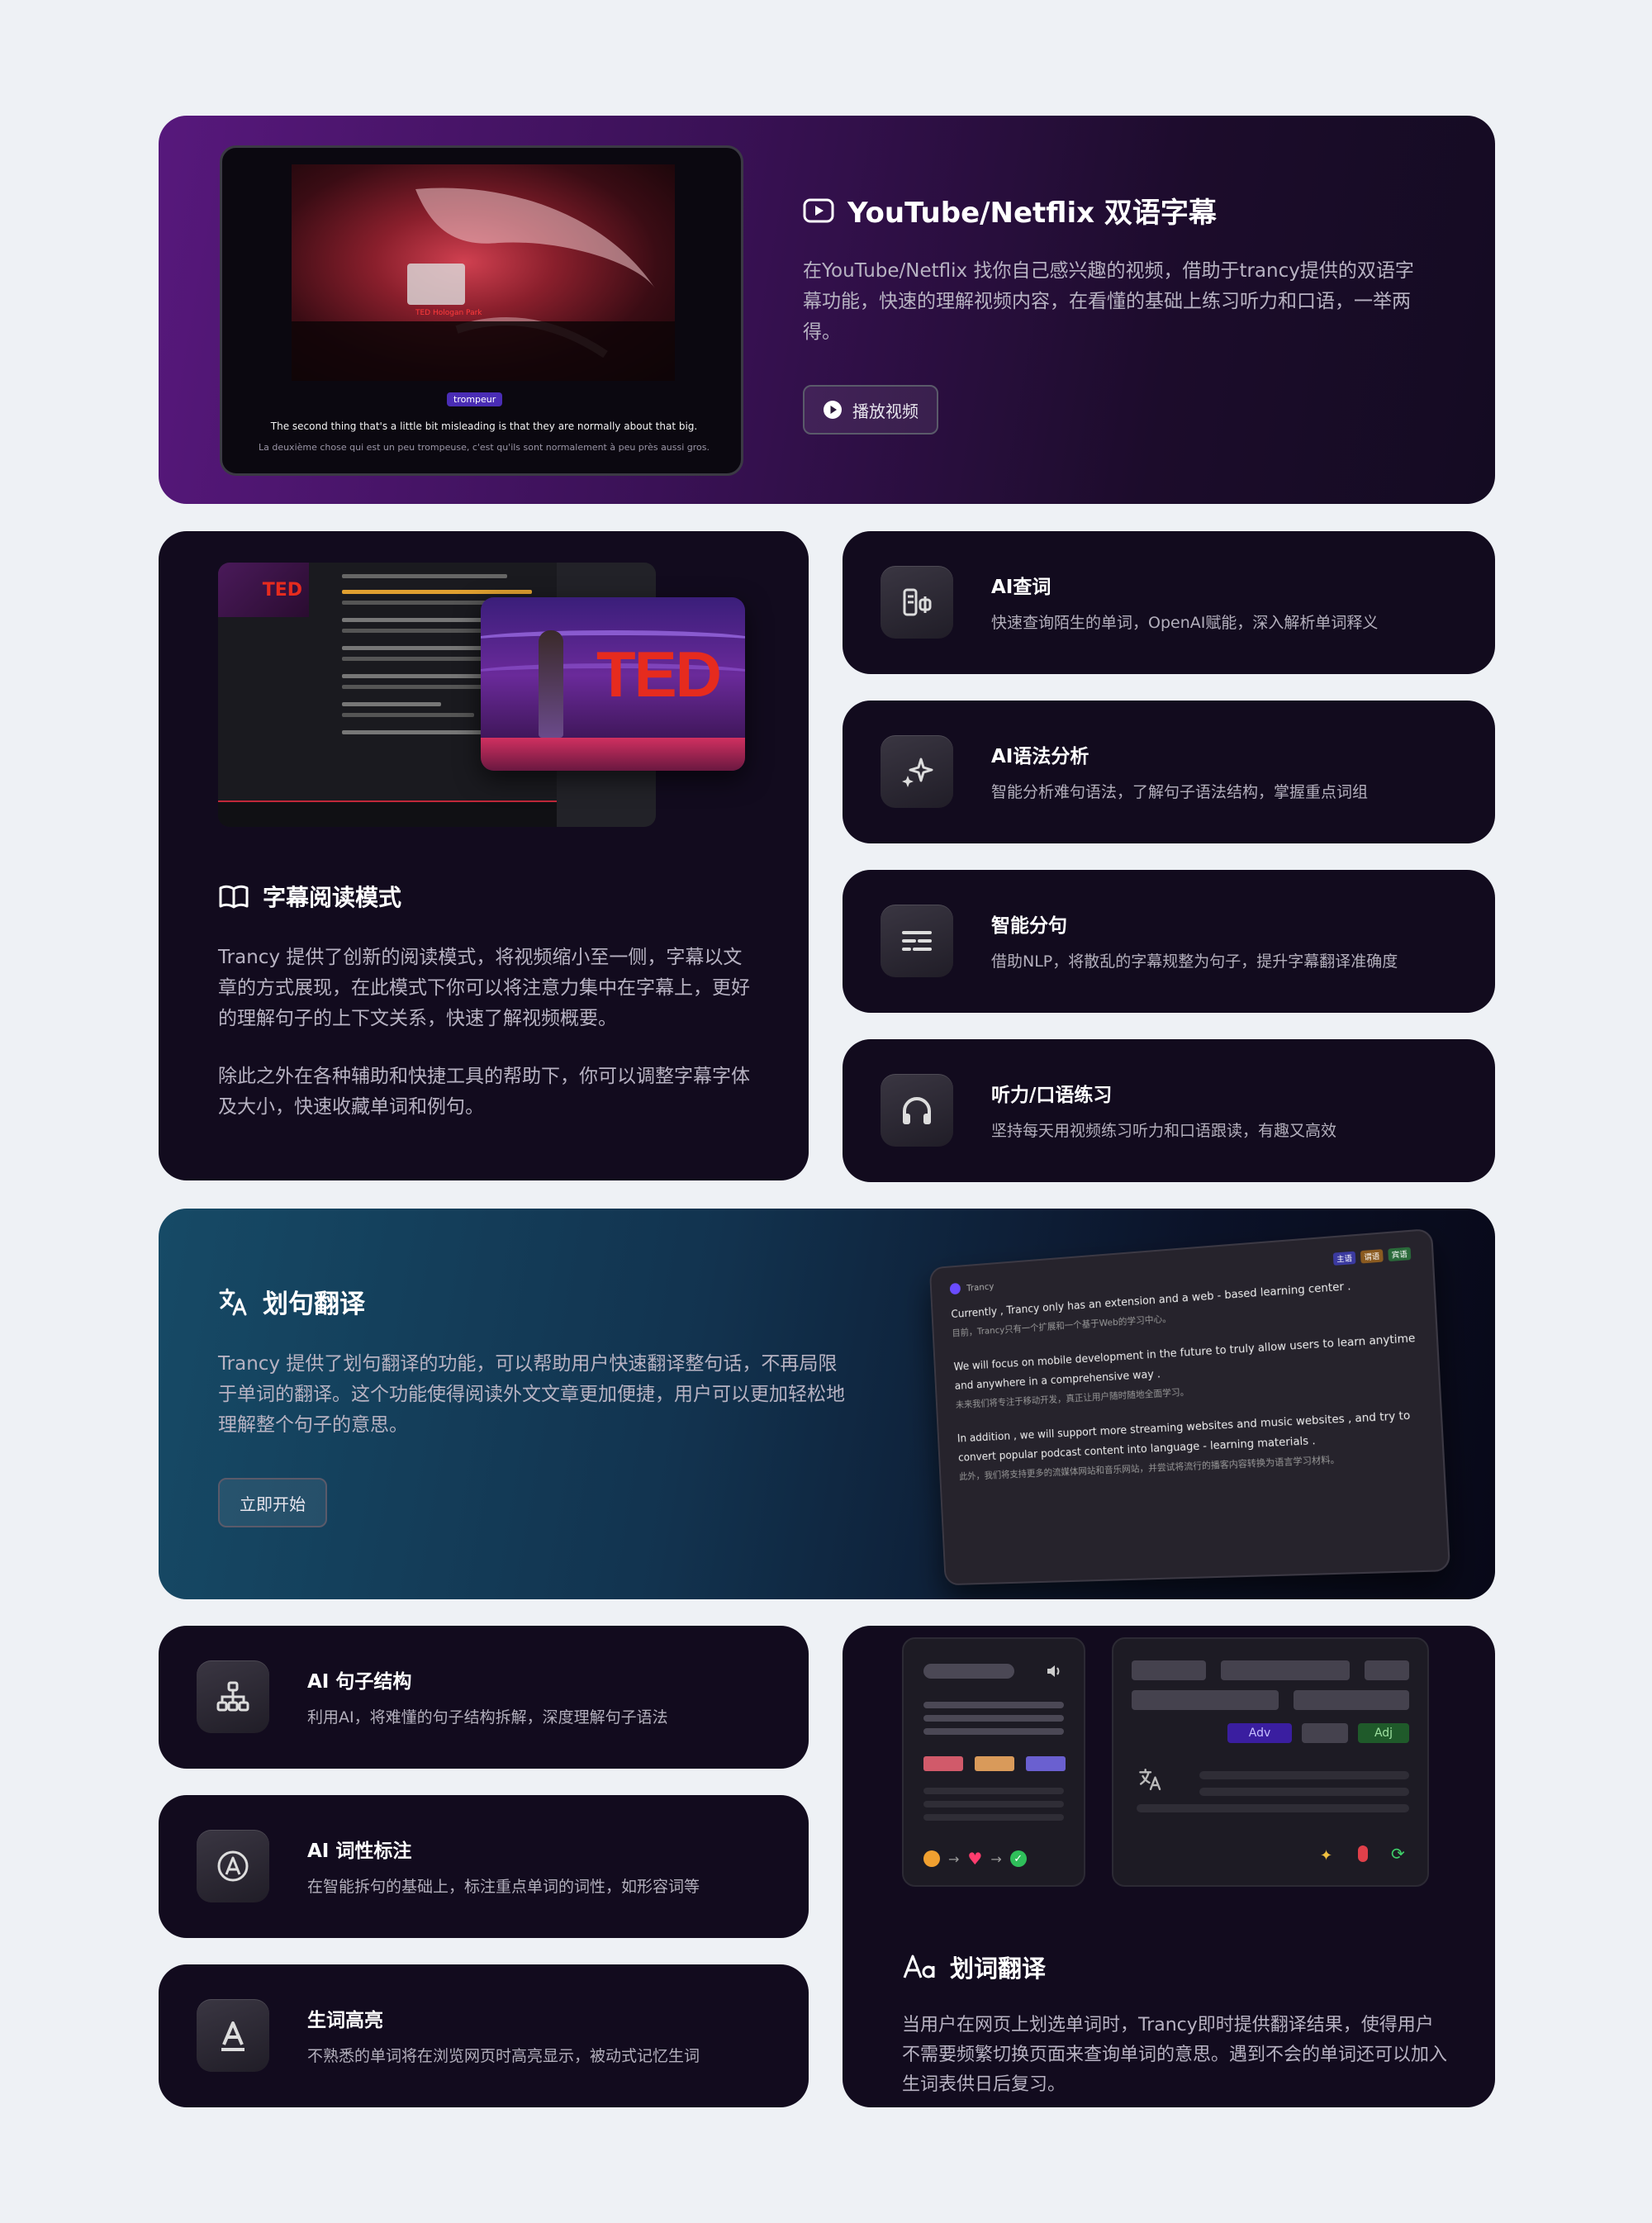 The image size is (1652, 2223). What do you see at coordinates (503, 2056) in the screenshot?
I see `feature-desc: 不熟悉的单词将在浏览网页时高亮显示，被动式记忆生词` at bounding box center [503, 2056].